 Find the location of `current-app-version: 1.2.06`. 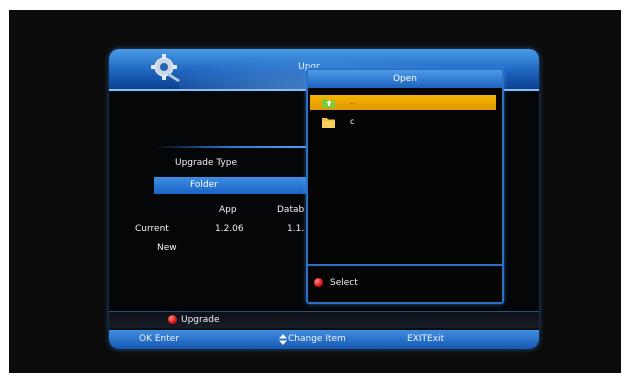

current-app-version: 1.2.06 is located at coordinates (229, 229).